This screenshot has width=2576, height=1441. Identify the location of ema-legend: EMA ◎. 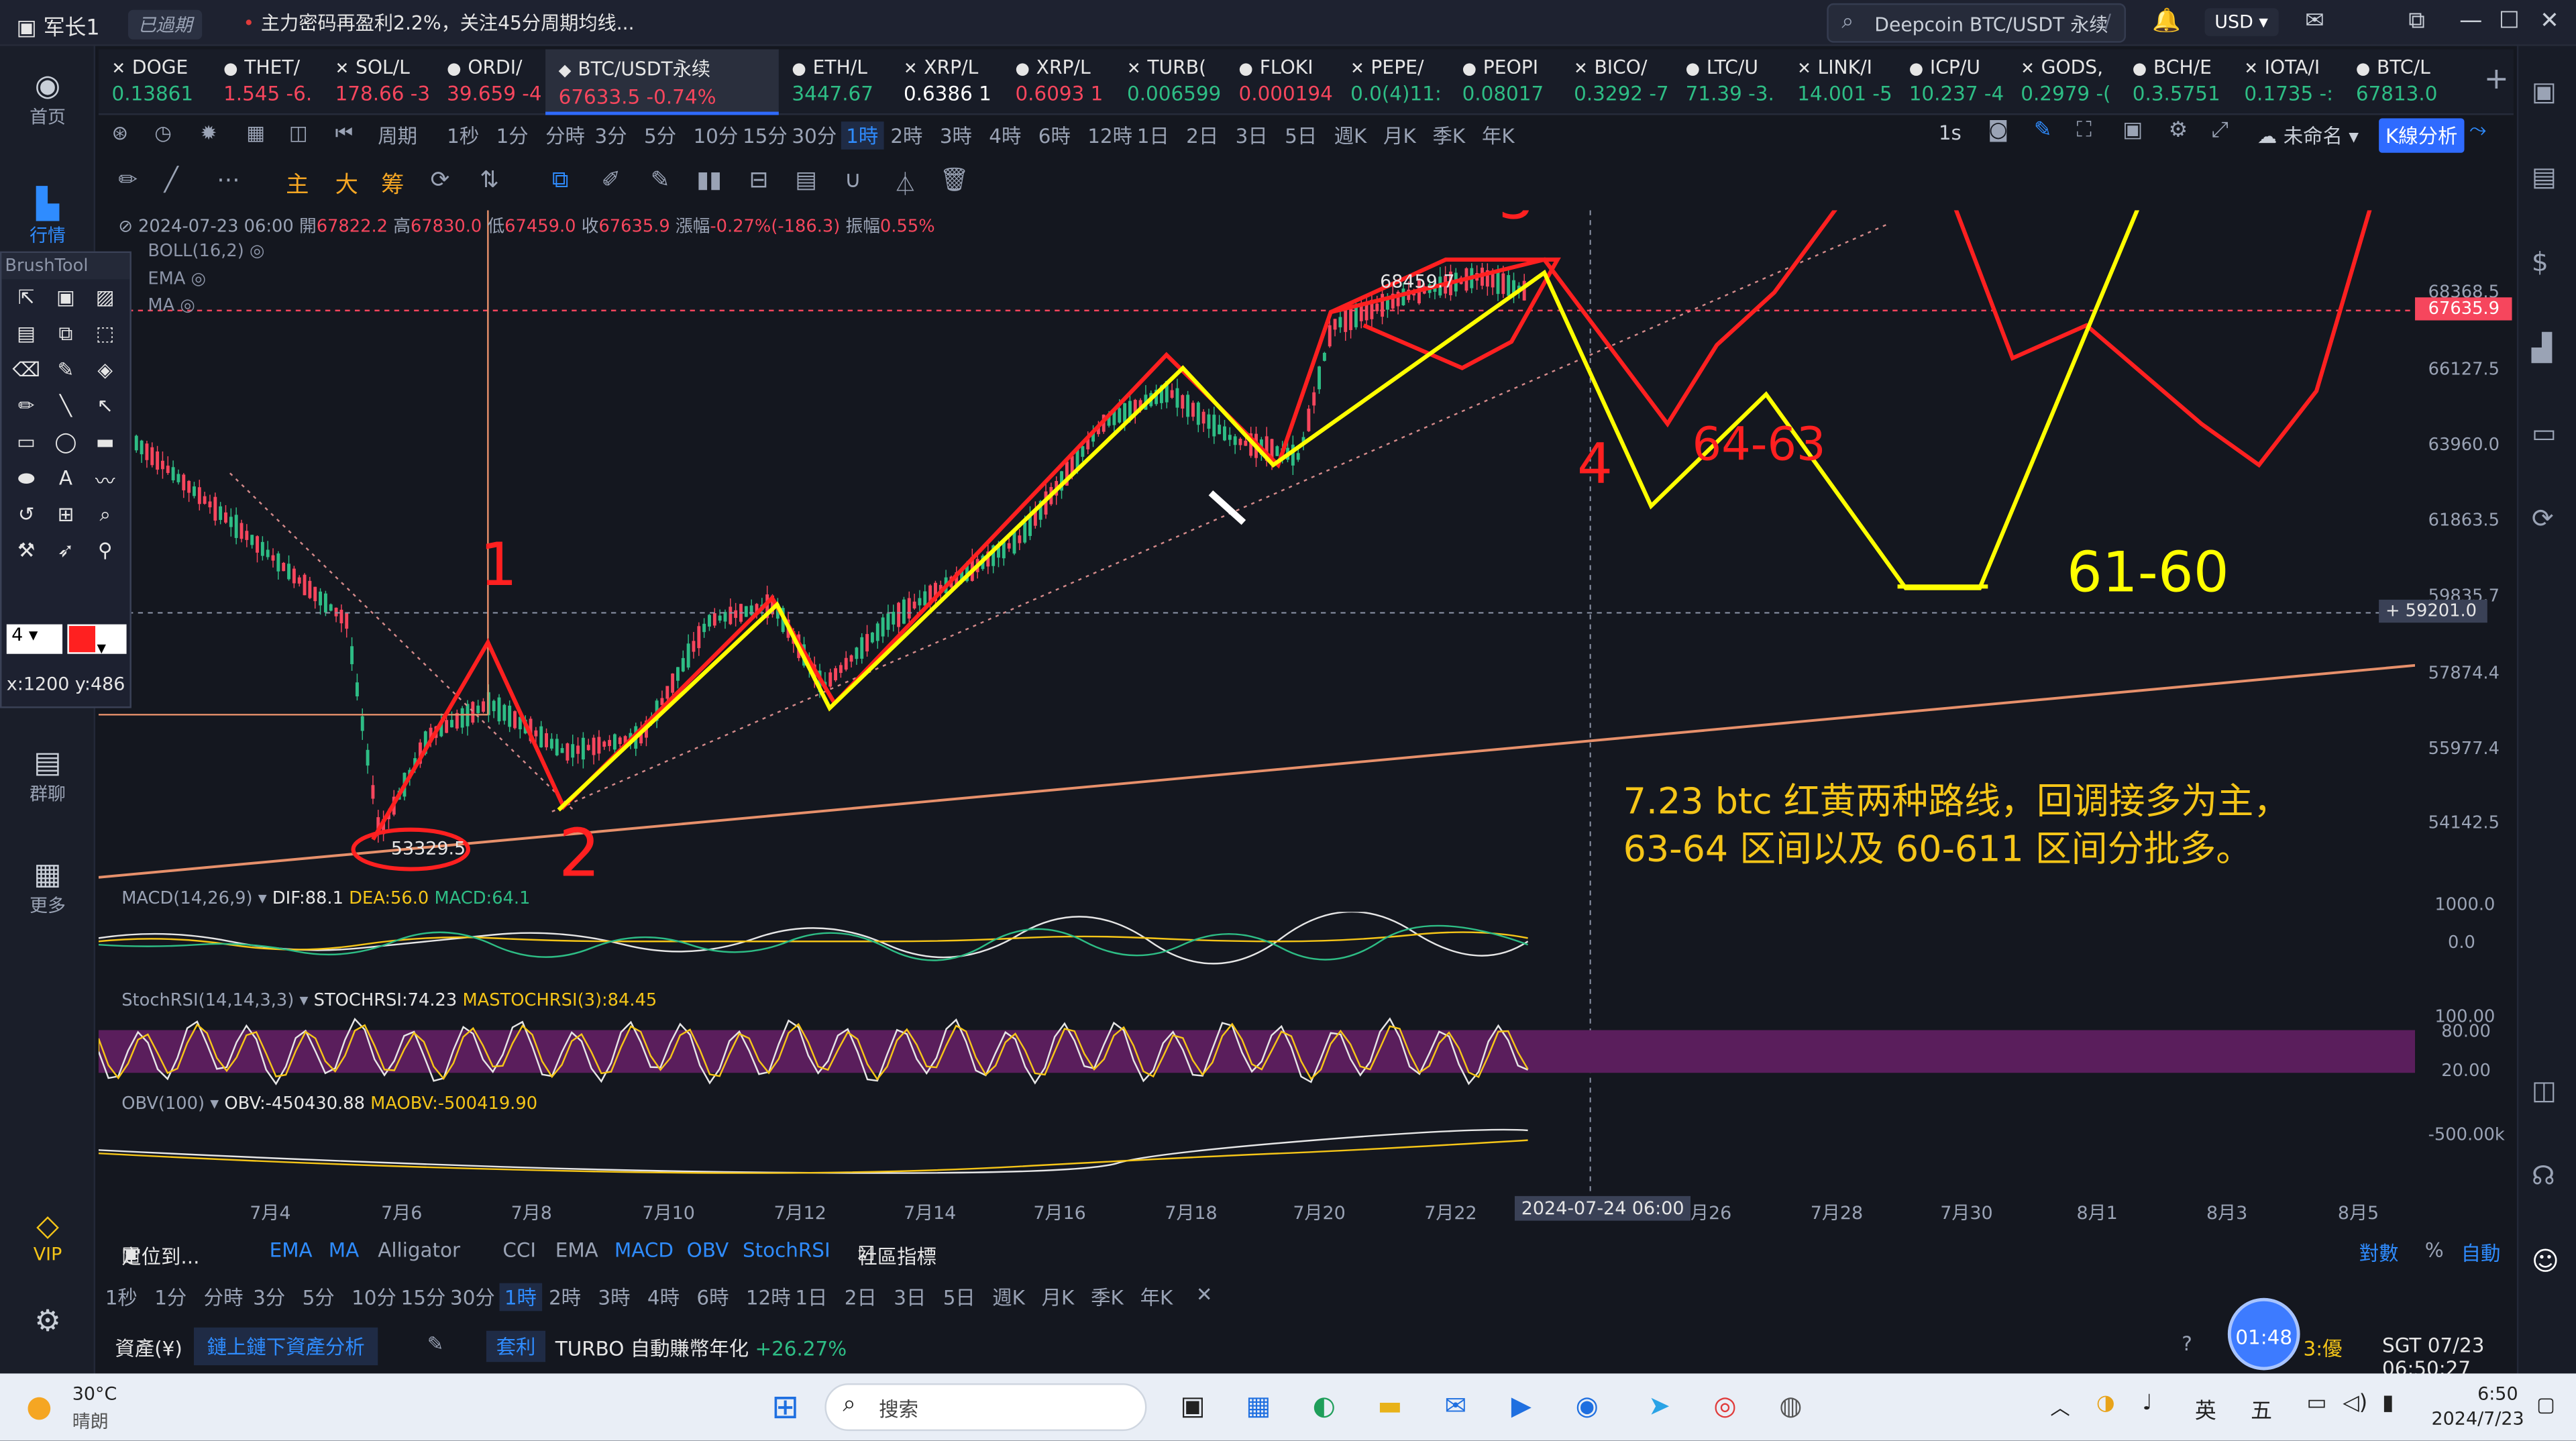
(177, 279).